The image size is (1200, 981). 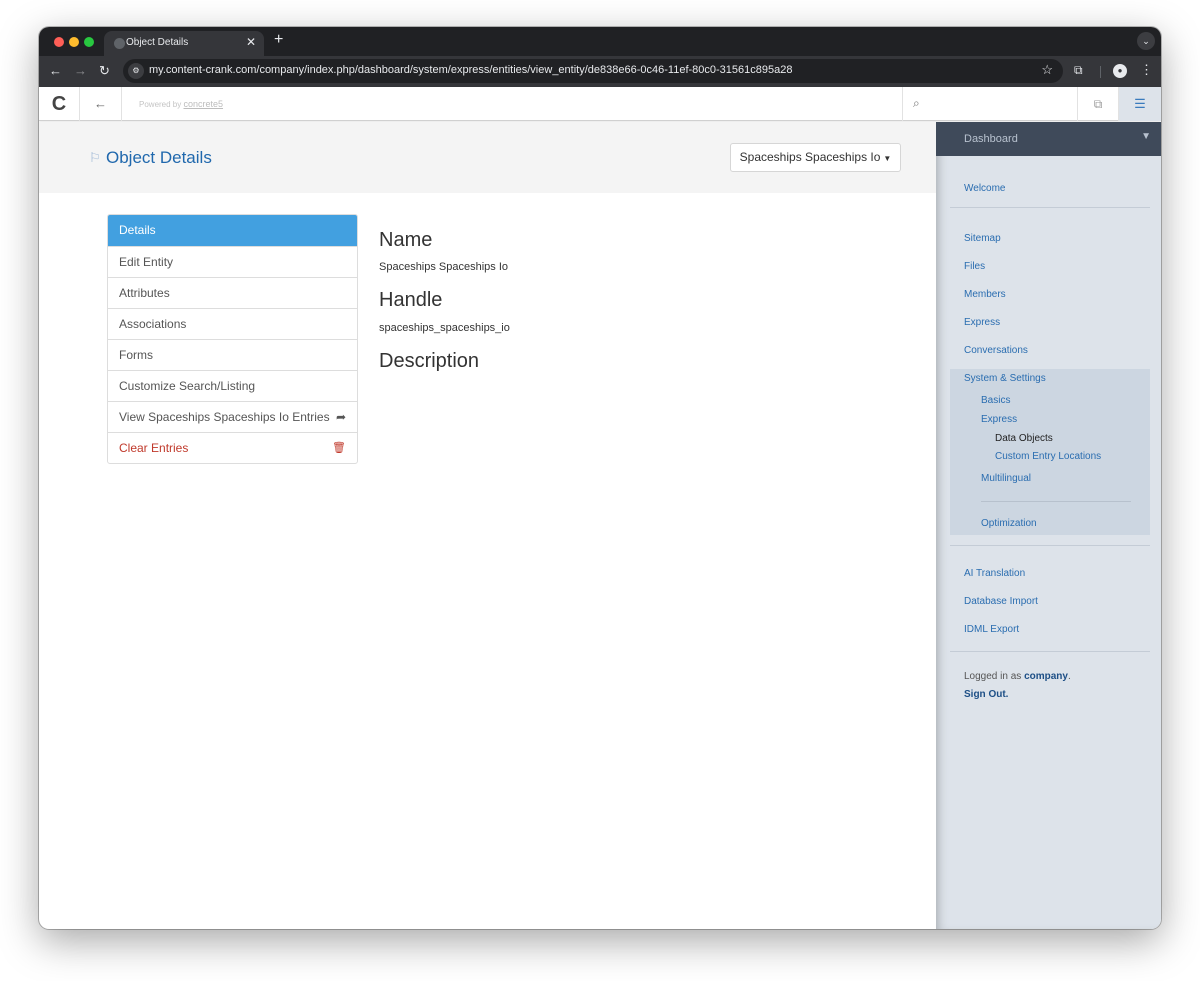 I want to click on name-value: Spaceships Spaceships Io, so click(x=444, y=267).